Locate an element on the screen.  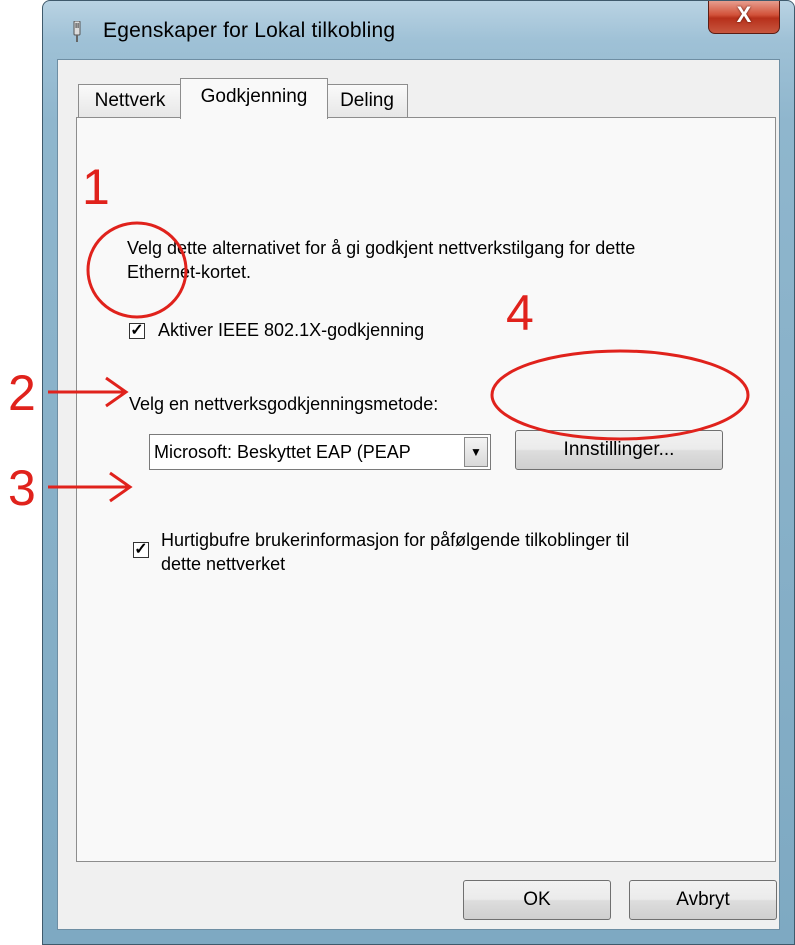
cache-user-info-checkbox: ✓ is located at coordinates (141, 550).